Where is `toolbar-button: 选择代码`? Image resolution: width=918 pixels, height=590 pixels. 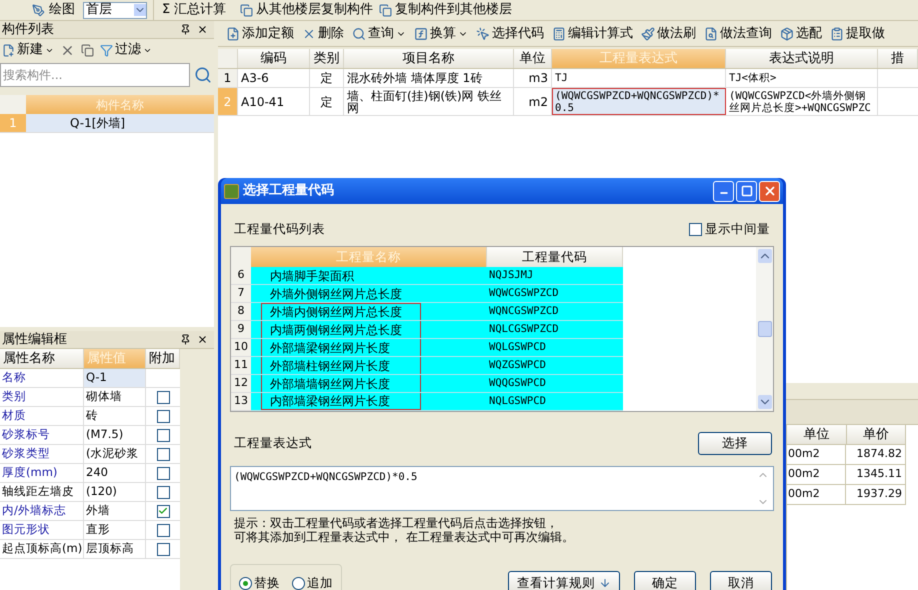 toolbar-button: 选择代码 is located at coordinates (510, 34).